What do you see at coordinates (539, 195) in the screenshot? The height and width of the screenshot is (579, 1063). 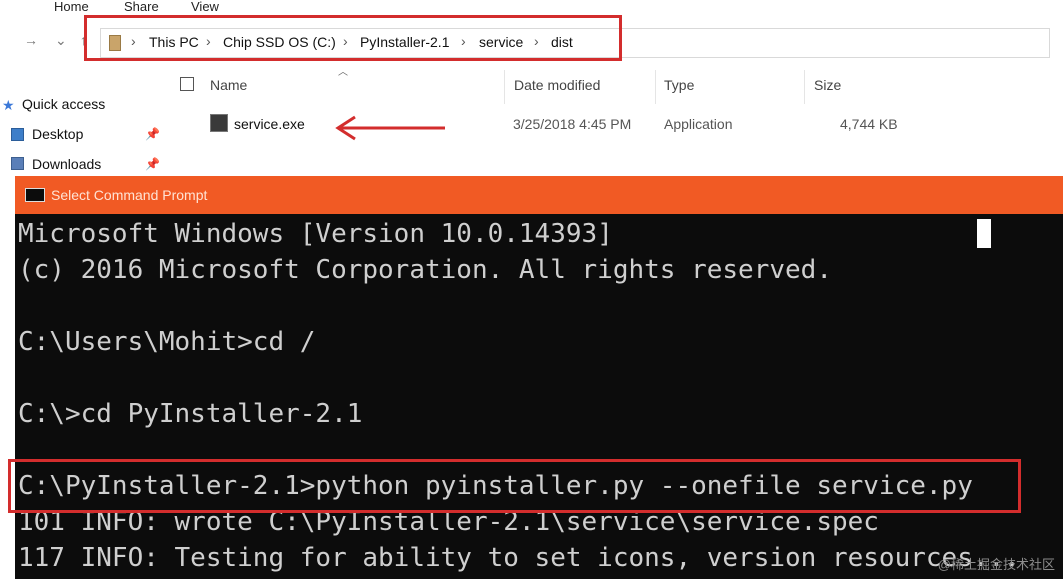 I see `cmd-title-bar: Select Command Prompt` at bounding box center [539, 195].